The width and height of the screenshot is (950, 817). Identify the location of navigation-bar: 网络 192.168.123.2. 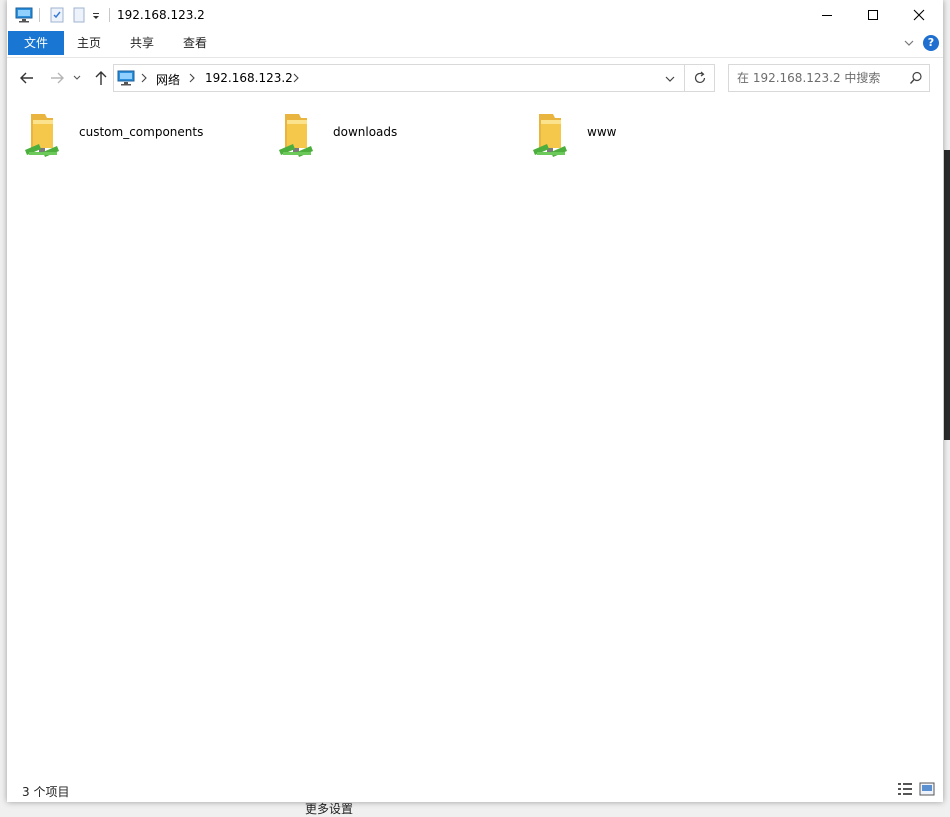
(475, 78).